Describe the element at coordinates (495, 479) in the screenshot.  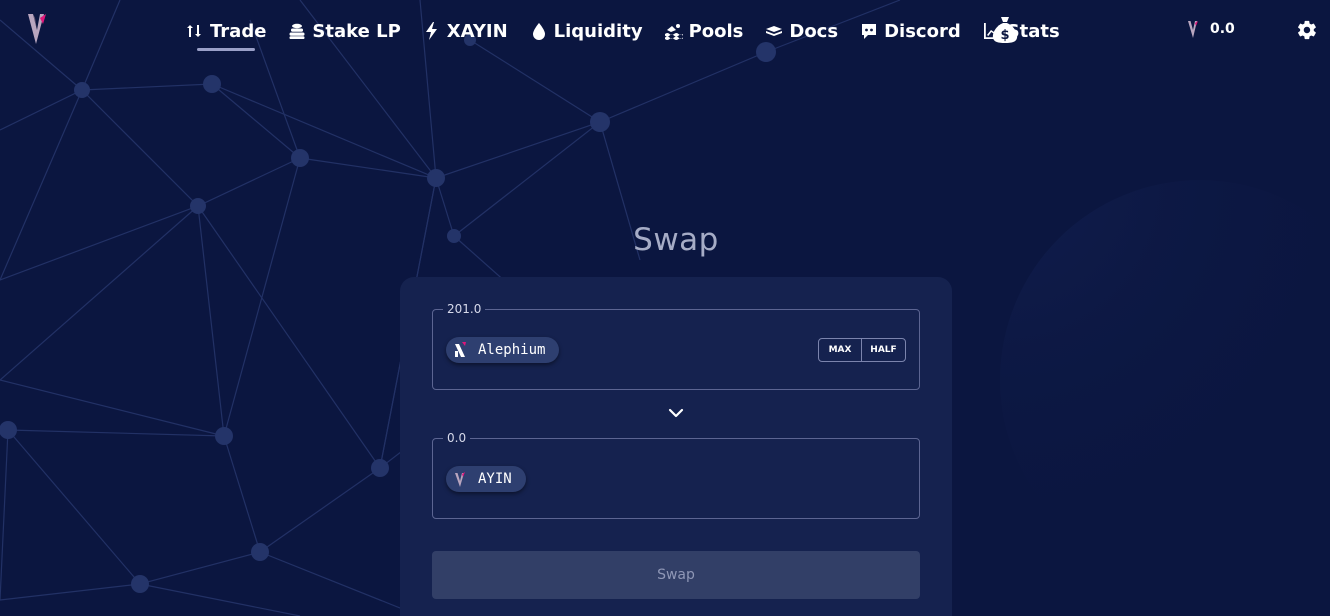
I see `to-token-label: AYIN` at that location.